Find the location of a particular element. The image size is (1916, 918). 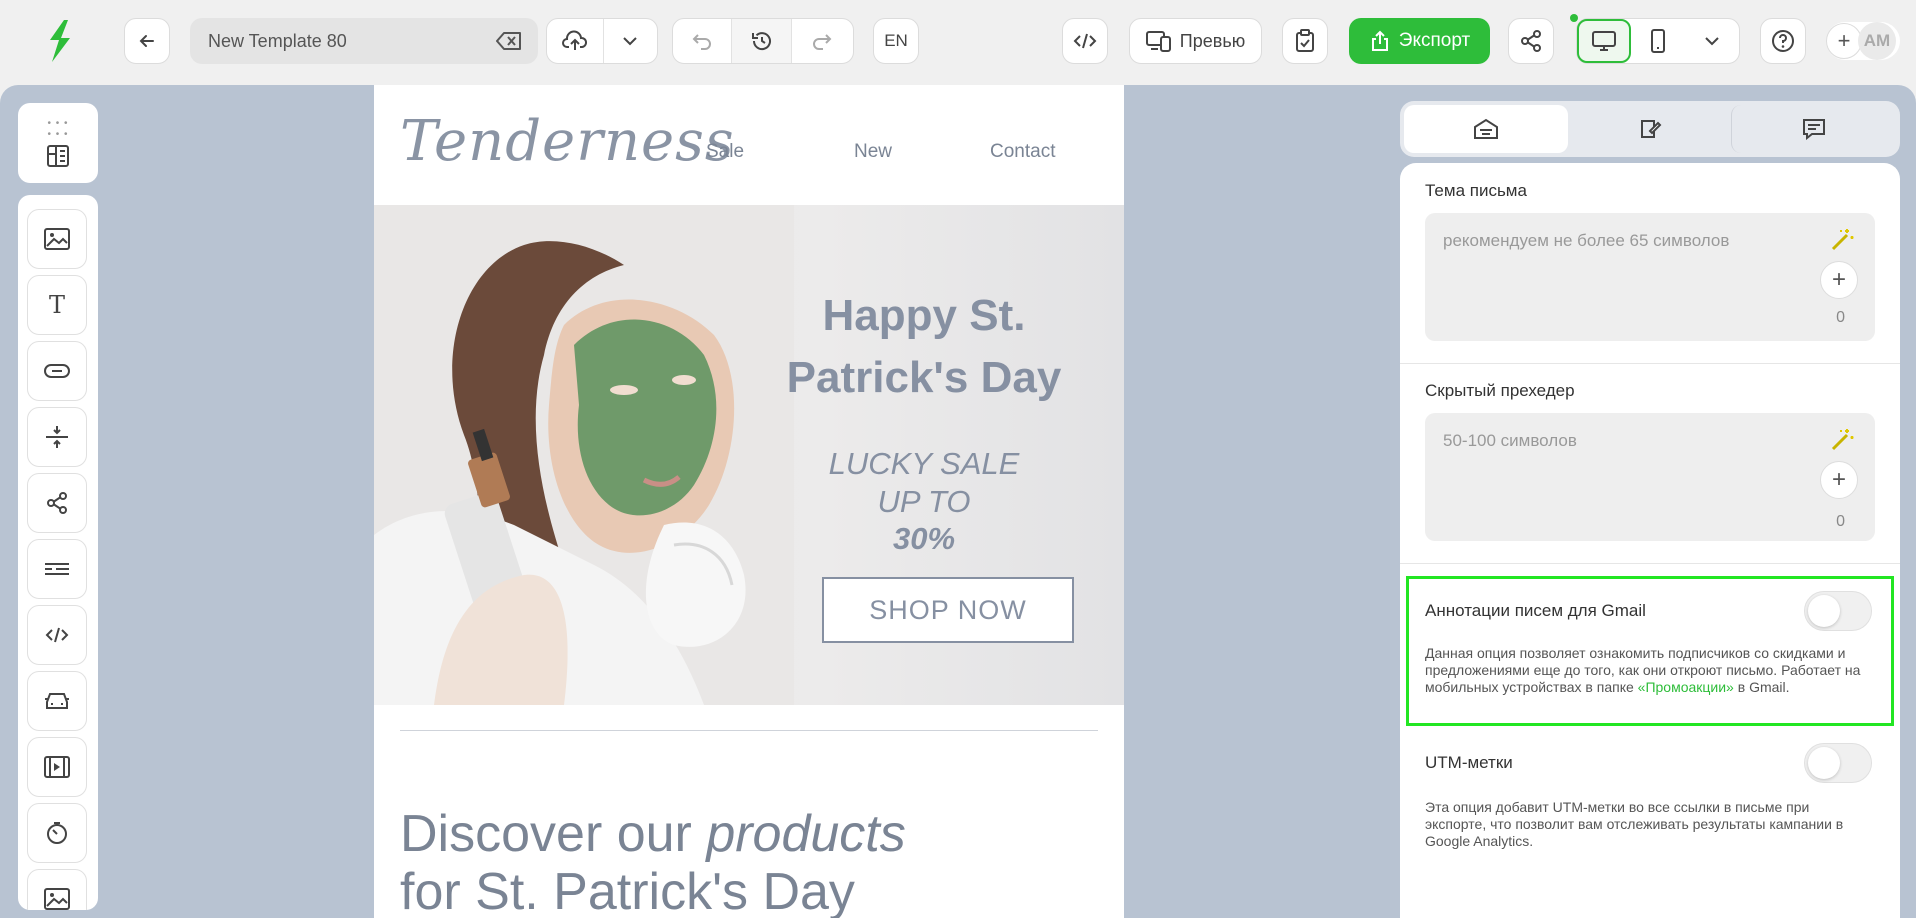

clipboard-check-icon is located at coordinates (1305, 40).